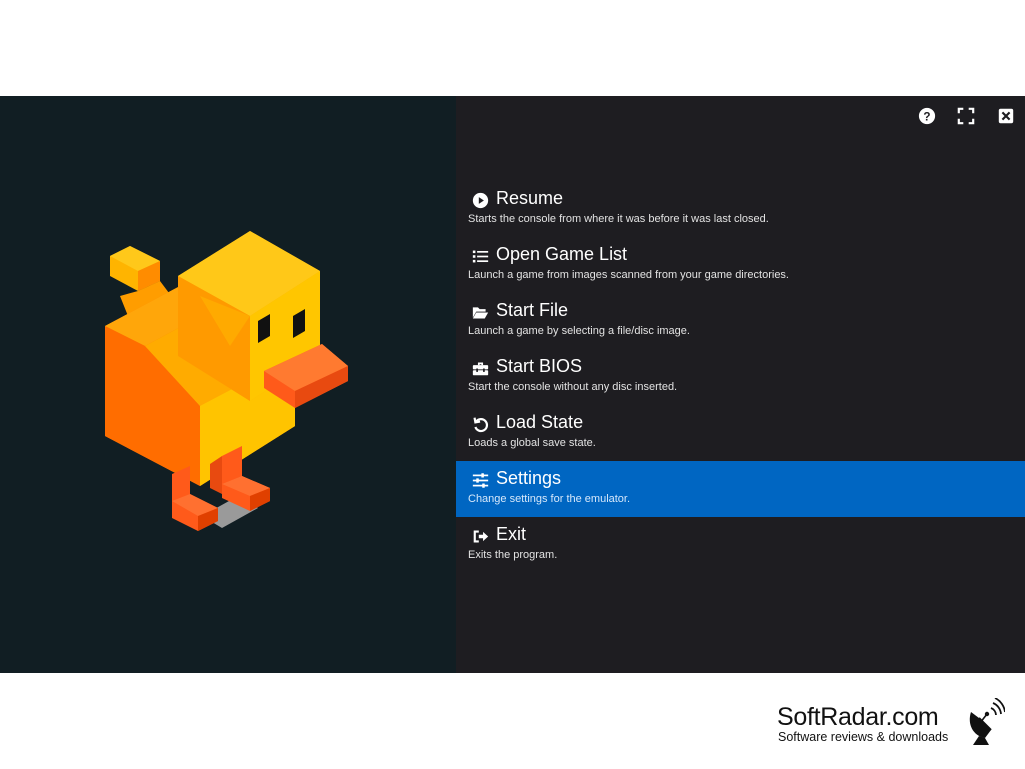  What do you see at coordinates (549, 499) in the screenshot?
I see `menu-item-description: Change settings for the emulator.` at bounding box center [549, 499].